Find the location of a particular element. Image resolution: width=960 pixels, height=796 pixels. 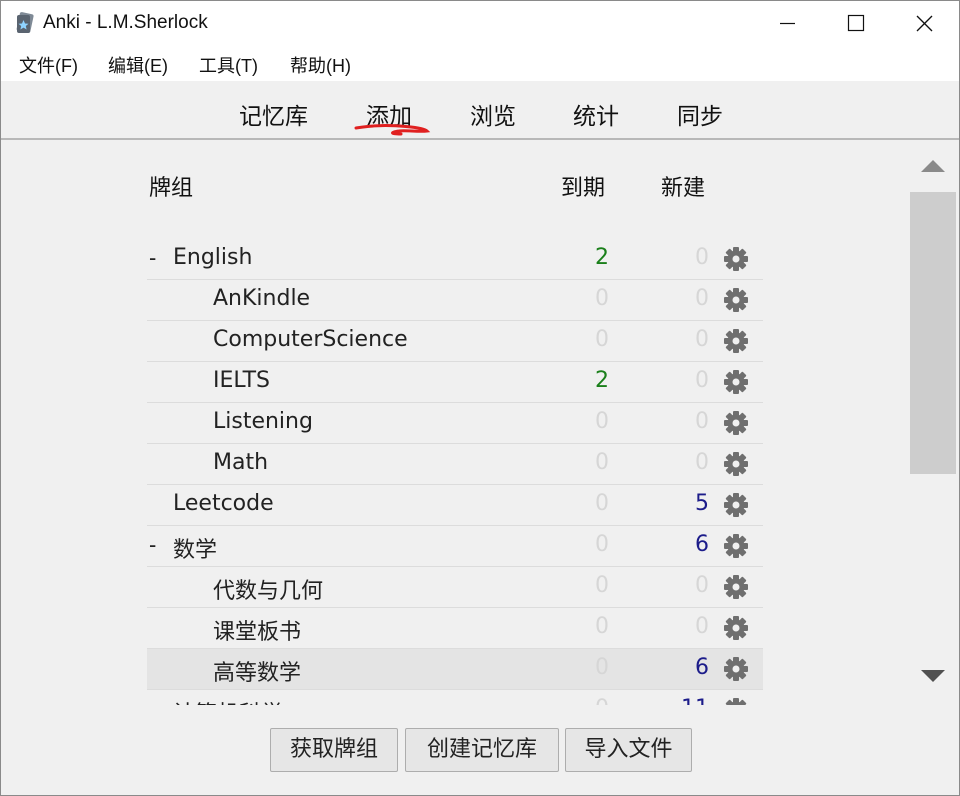

deck-row: Listening 0 0 is located at coordinates (455, 423).